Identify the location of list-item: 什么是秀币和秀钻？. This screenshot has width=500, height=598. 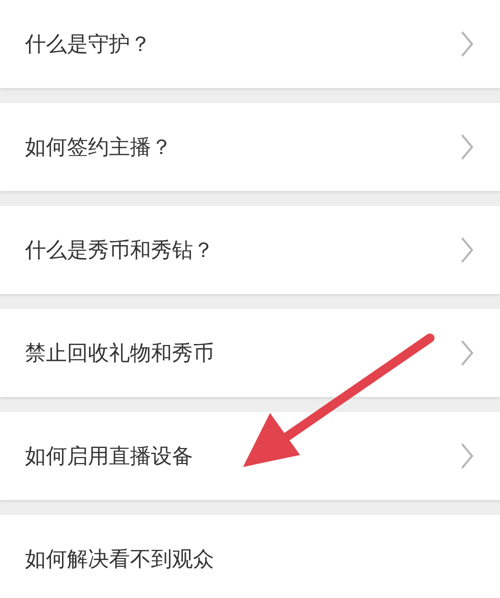
(250, 250).